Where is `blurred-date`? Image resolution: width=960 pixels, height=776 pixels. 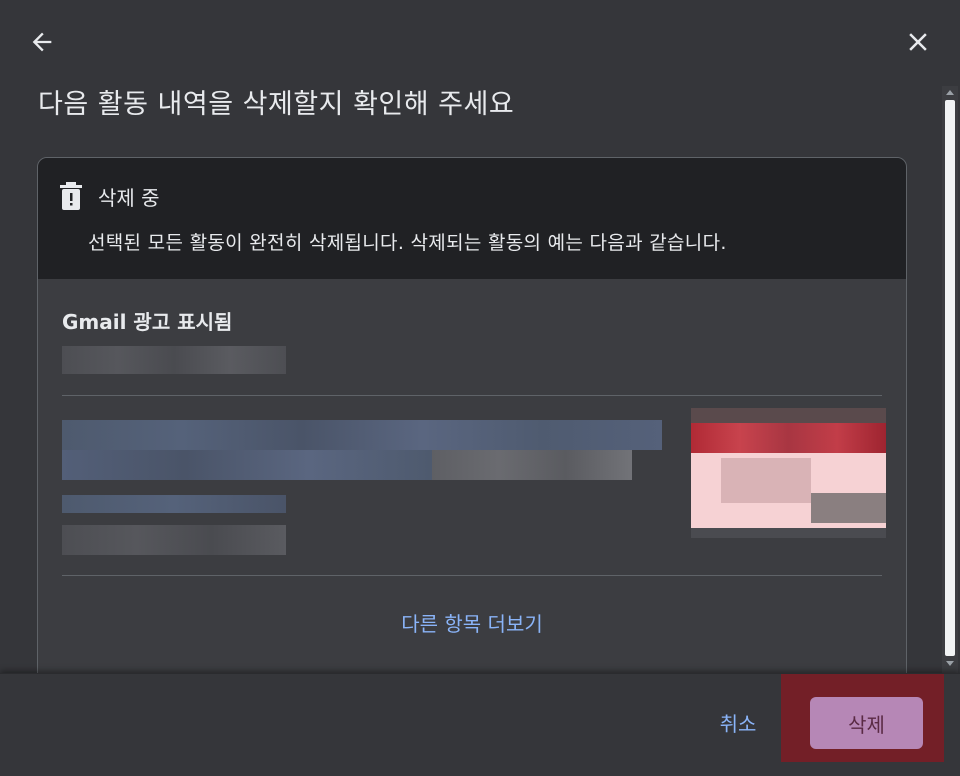
blurred-date is located at coordinates (174, 360).